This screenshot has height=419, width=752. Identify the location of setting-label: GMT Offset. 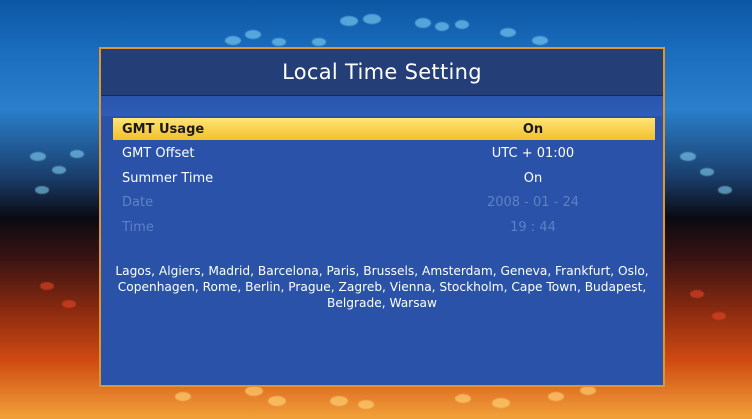
(158, 153).